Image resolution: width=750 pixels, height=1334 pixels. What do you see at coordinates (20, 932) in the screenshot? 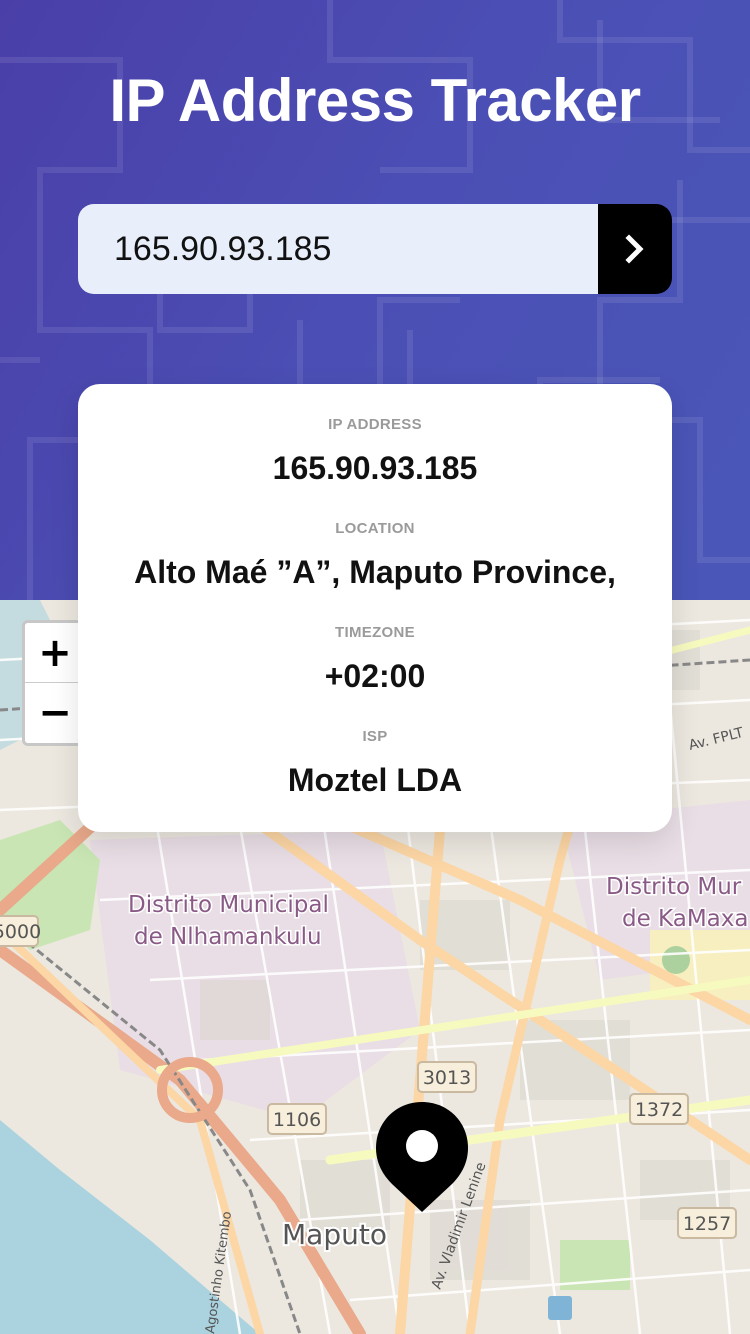
I see `map-shield-5000: 5000` at bounding box center [20, 932].